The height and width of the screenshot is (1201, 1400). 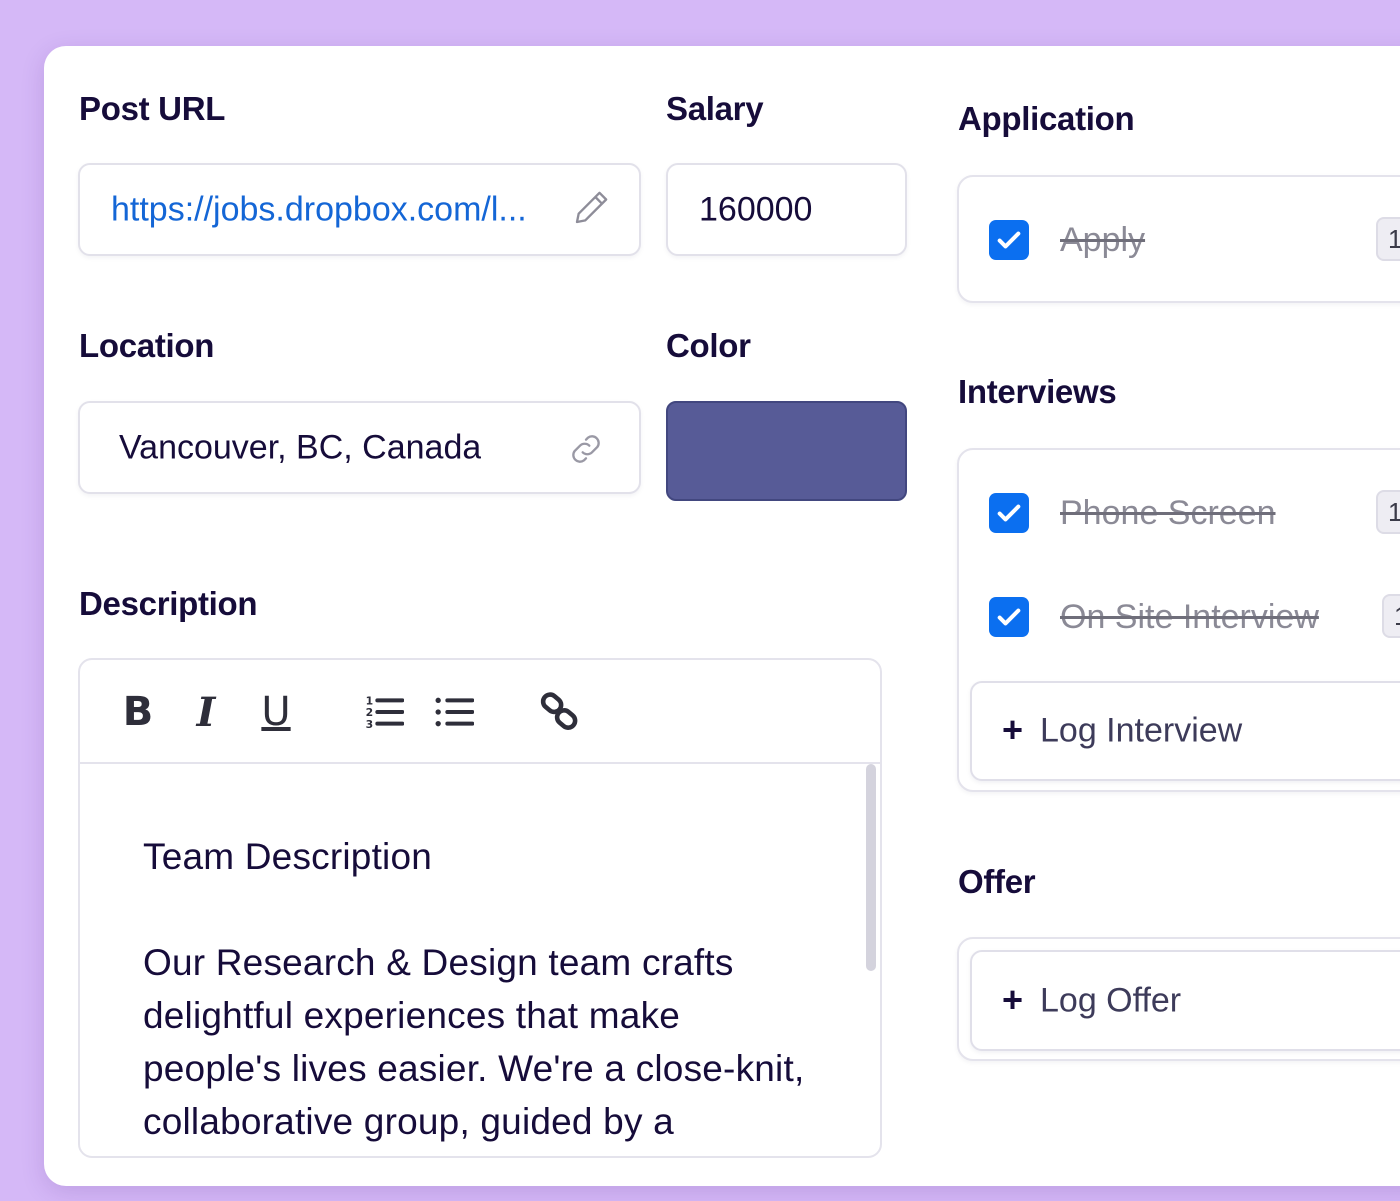 What do you see at coordinates (1037, 391) in the screenshot?
I see `interviews-title: Interviews` at bounding box center [1037, 391].